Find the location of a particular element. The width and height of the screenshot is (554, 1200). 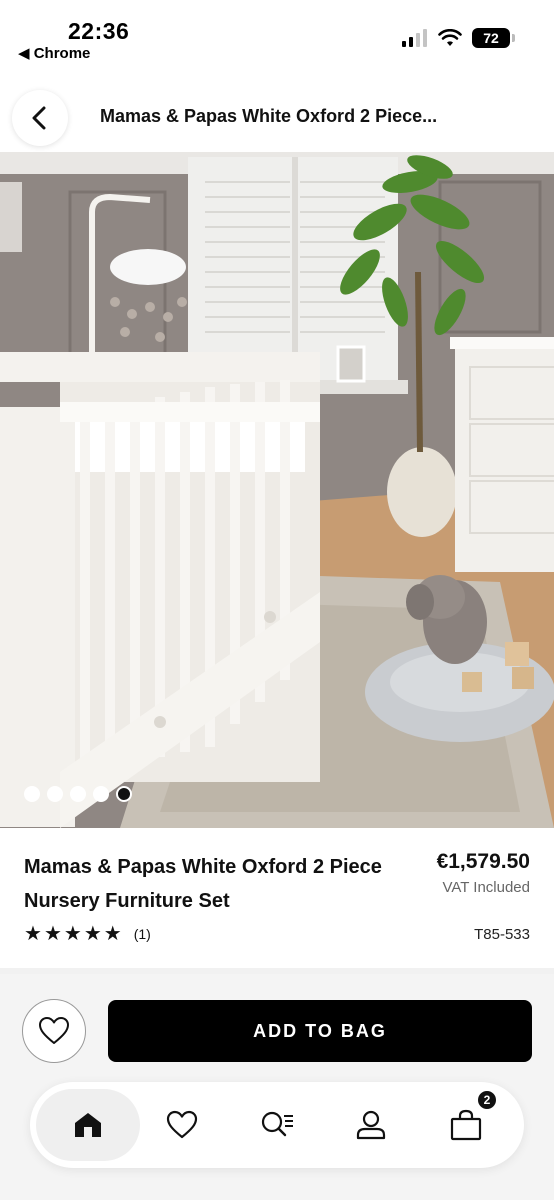

user-icon is located at coordinates (371, 1125).